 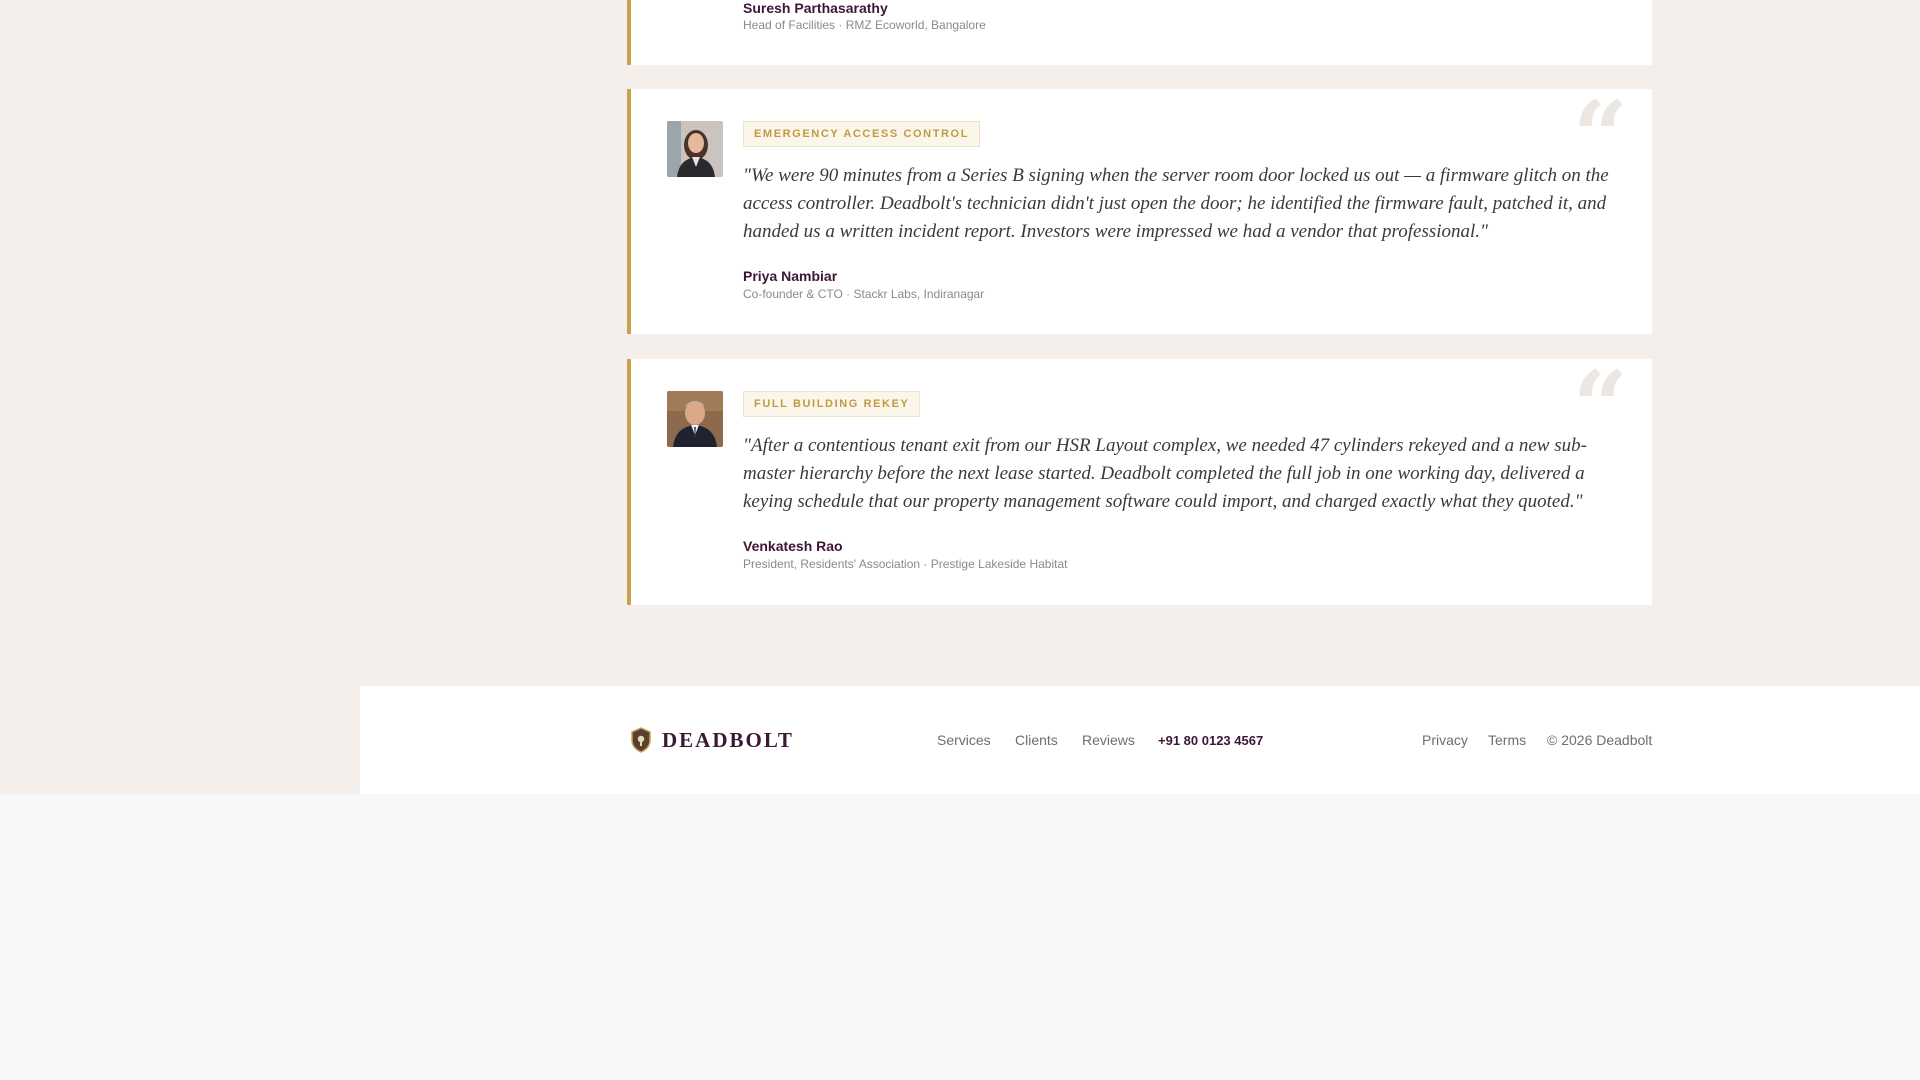 I want to click on testimonial-author-name: Priya Nambiar, so click(x=790, y=276).